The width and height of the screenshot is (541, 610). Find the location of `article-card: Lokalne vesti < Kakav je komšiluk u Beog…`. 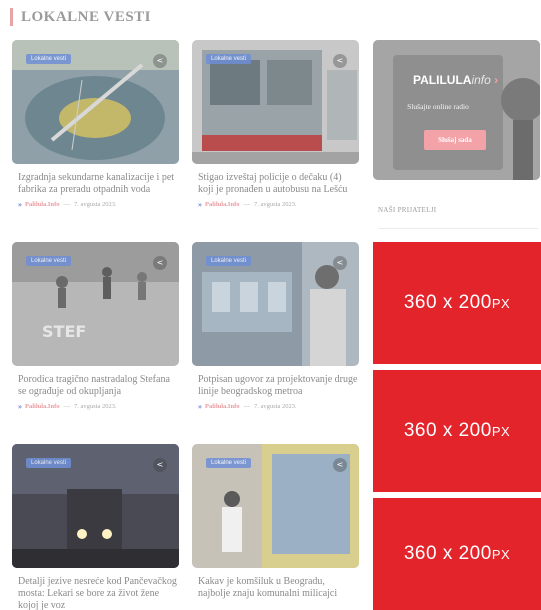

article-card: Lokalne vesti < Kakav je komšiluk u Beog… is located at coordinates (275, 522).